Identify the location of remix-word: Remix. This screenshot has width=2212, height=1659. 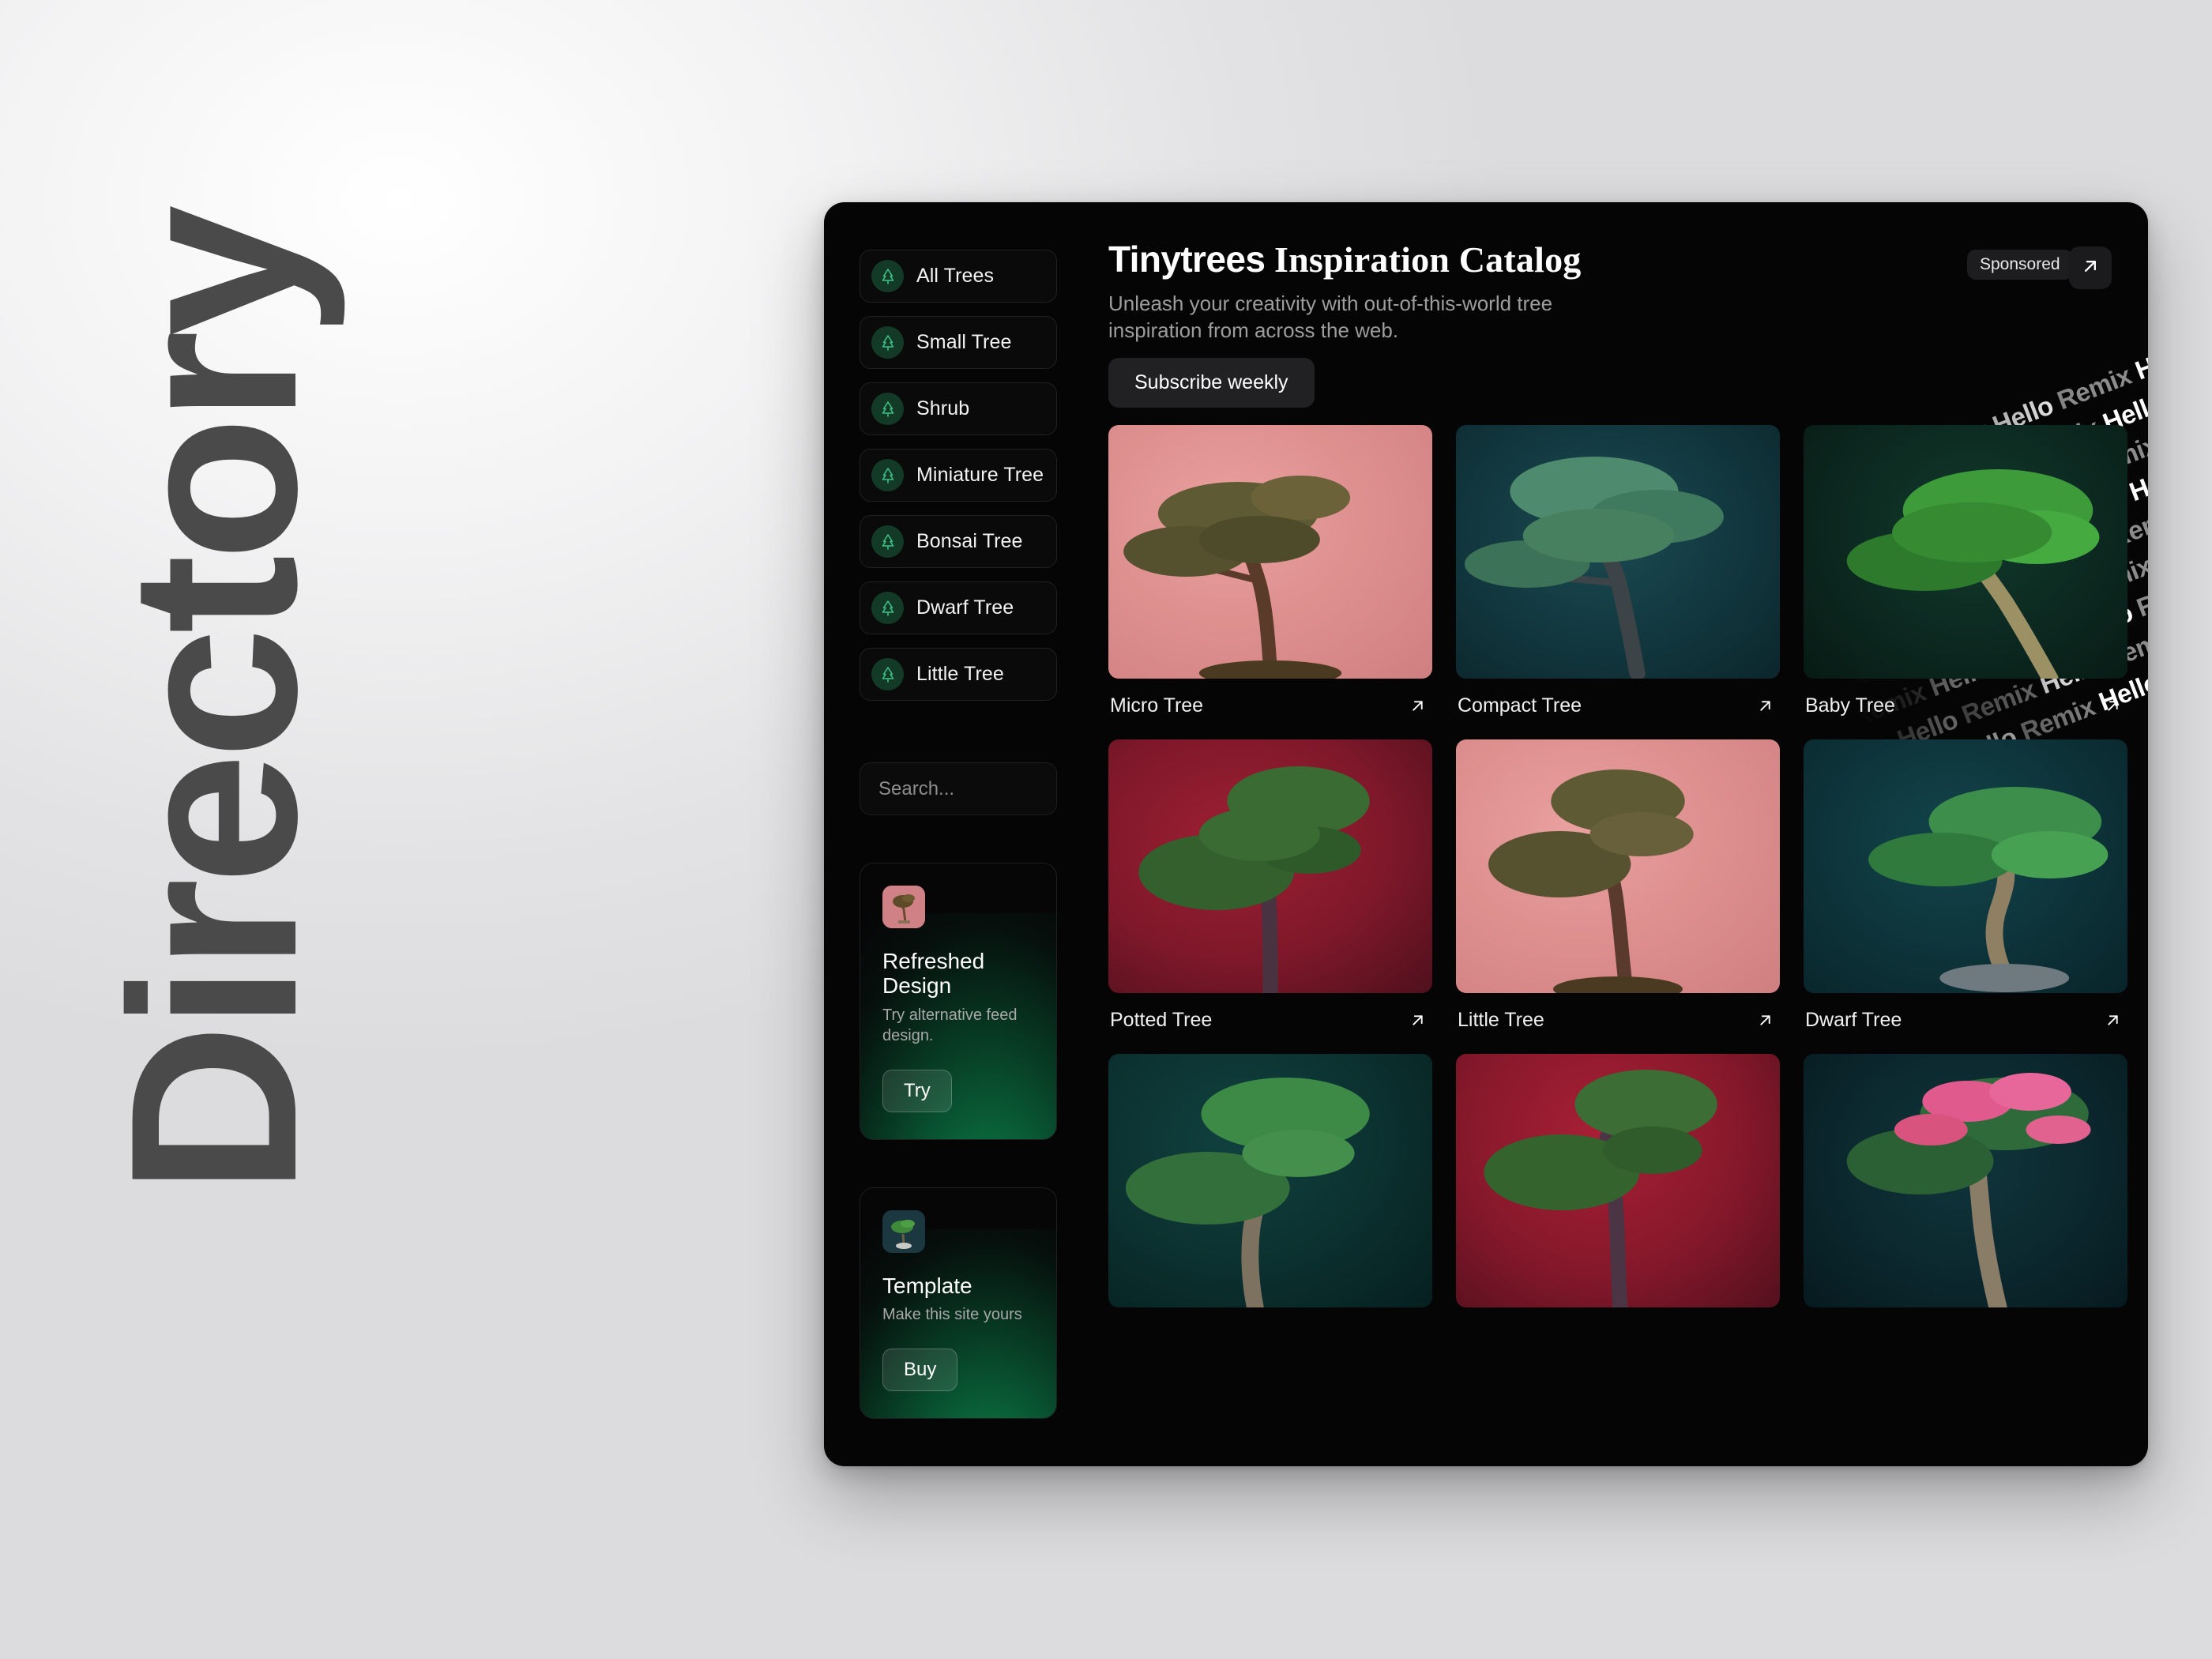
(2140, 595).